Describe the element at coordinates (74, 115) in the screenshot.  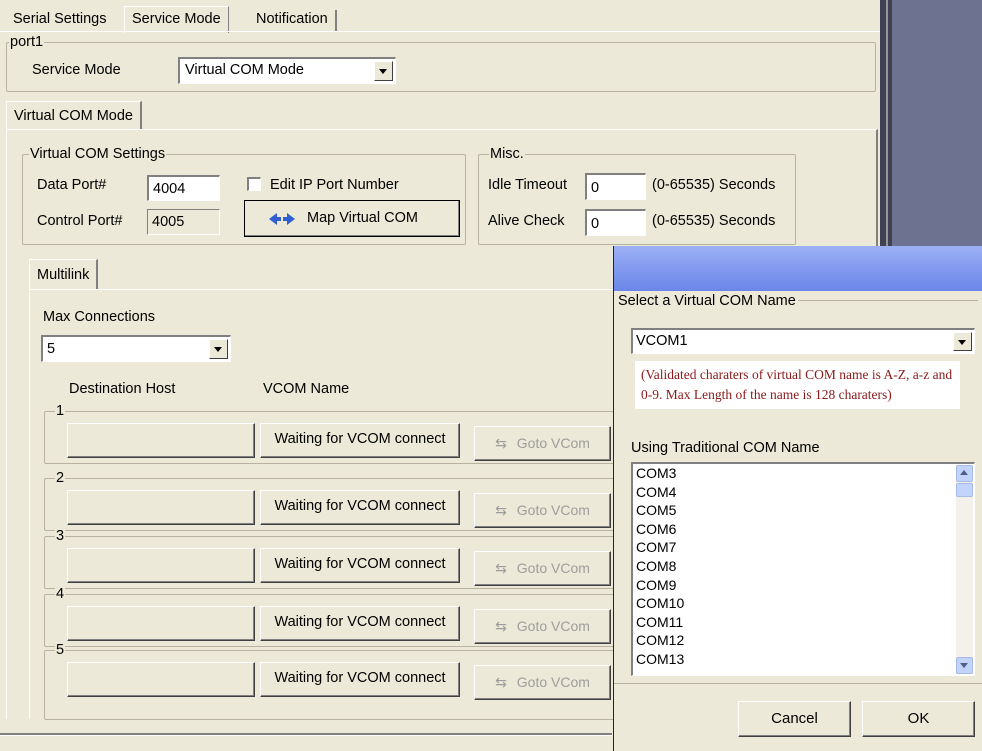
I see `tab-virtual-com-mode: Virtual COM Mode` at that location.